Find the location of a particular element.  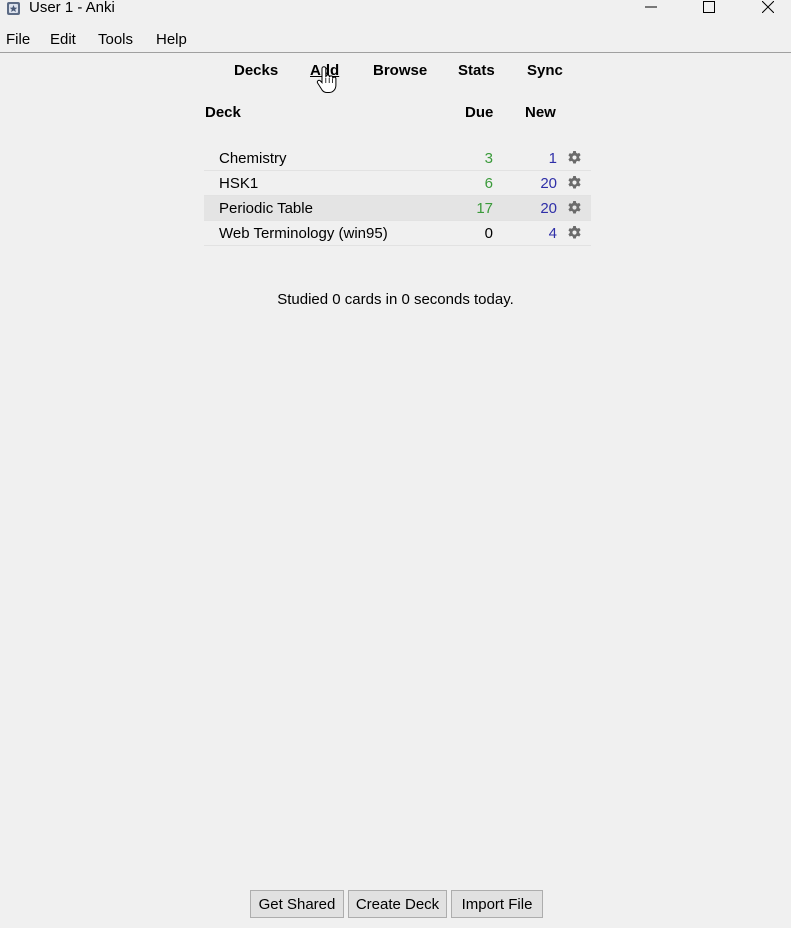

column-header-new: New is located at coordinates (540, 112).